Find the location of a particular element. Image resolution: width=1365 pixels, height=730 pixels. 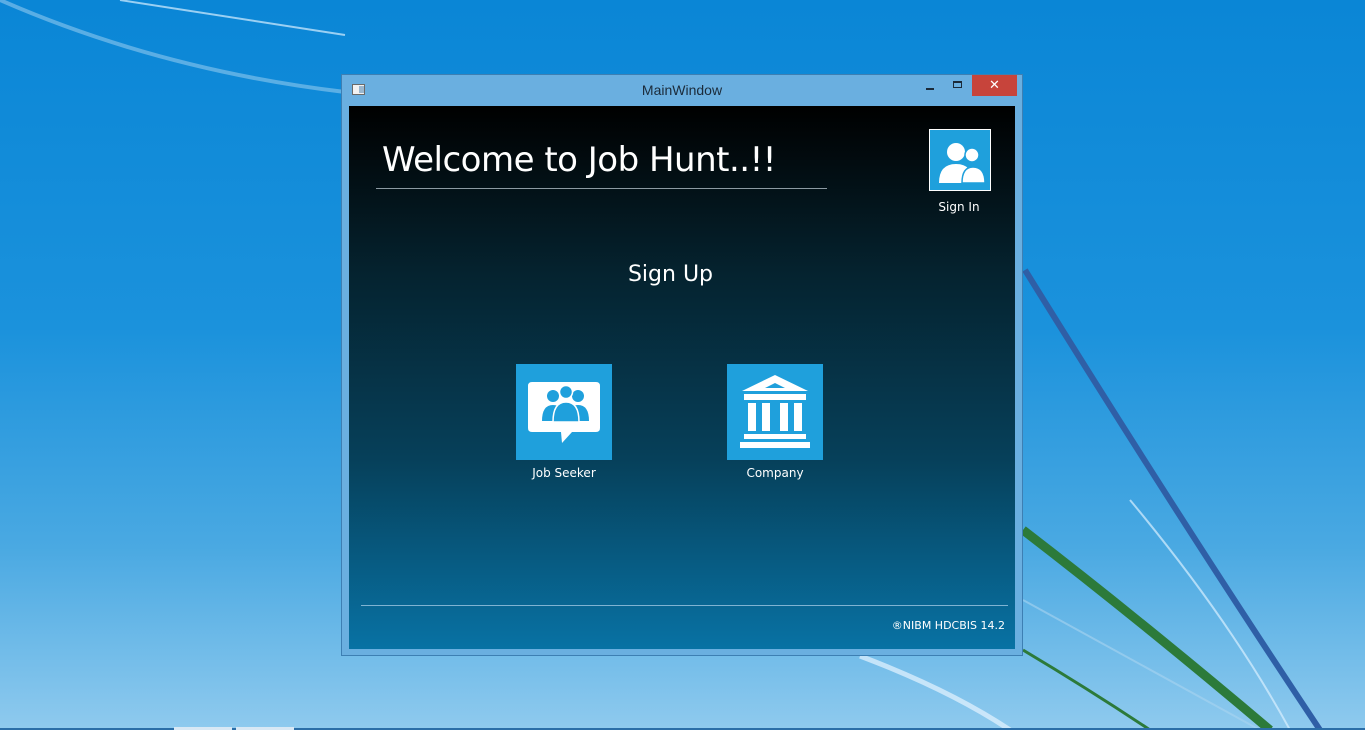

job-seeker-button is located at coordinates (564, 412).